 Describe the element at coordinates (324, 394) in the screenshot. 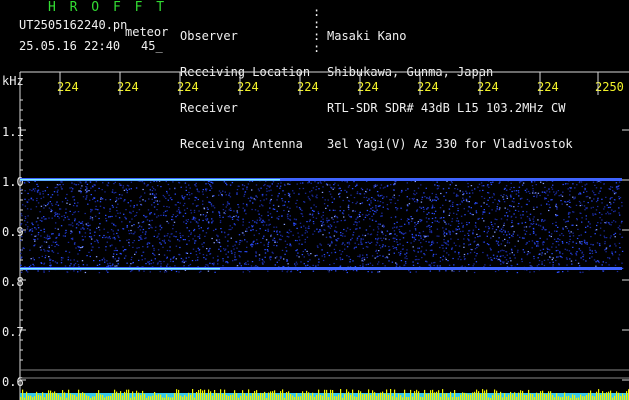

I see `level-meter` at that location.